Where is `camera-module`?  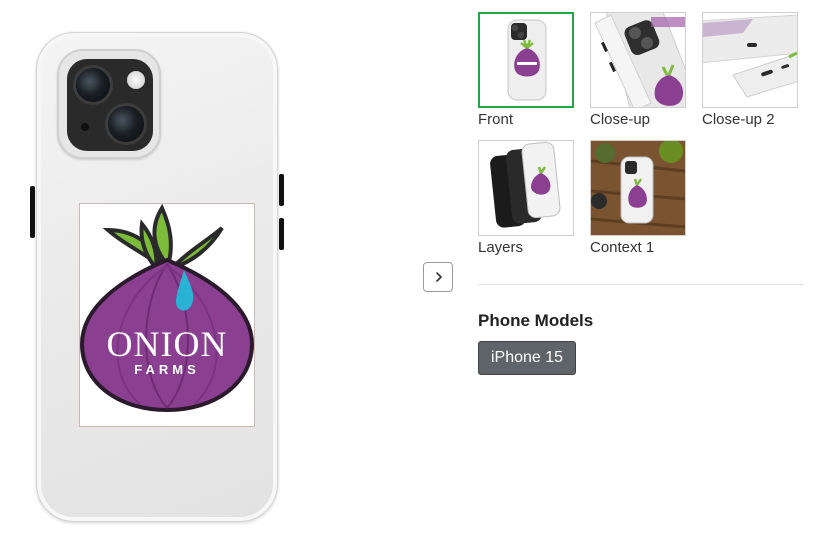 camera-module is located at coordinates (109, 104).